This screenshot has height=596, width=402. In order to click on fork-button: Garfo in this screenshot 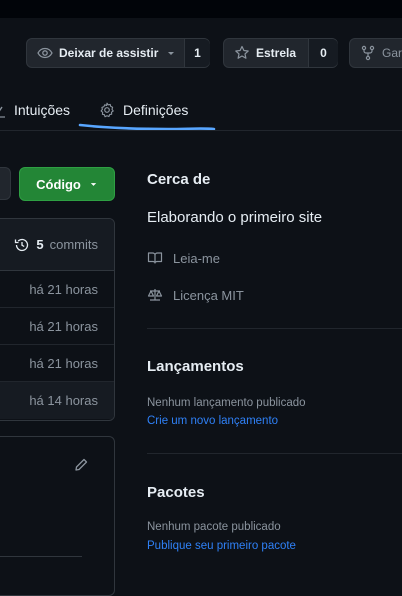, I will do `click(375, 53)`.